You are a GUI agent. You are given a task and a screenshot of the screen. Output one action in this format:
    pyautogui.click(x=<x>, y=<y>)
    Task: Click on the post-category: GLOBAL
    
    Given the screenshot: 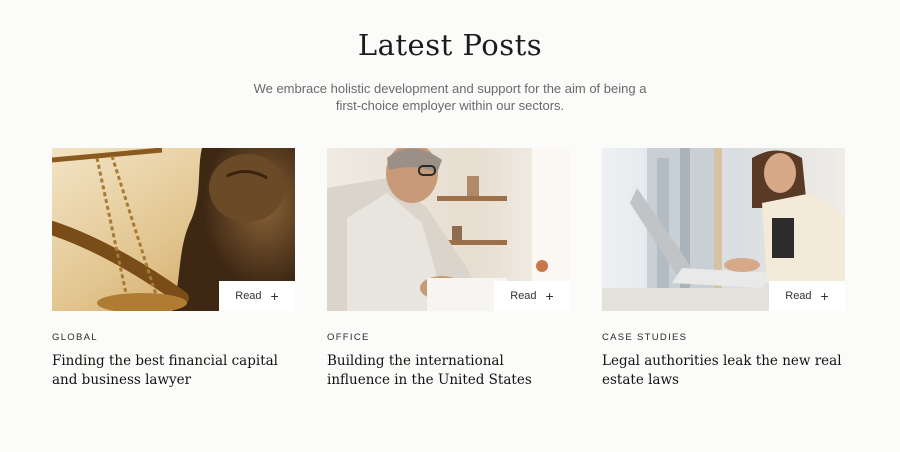 What is the action you would take?
    pyautogui.click(x=173, y=337)
    